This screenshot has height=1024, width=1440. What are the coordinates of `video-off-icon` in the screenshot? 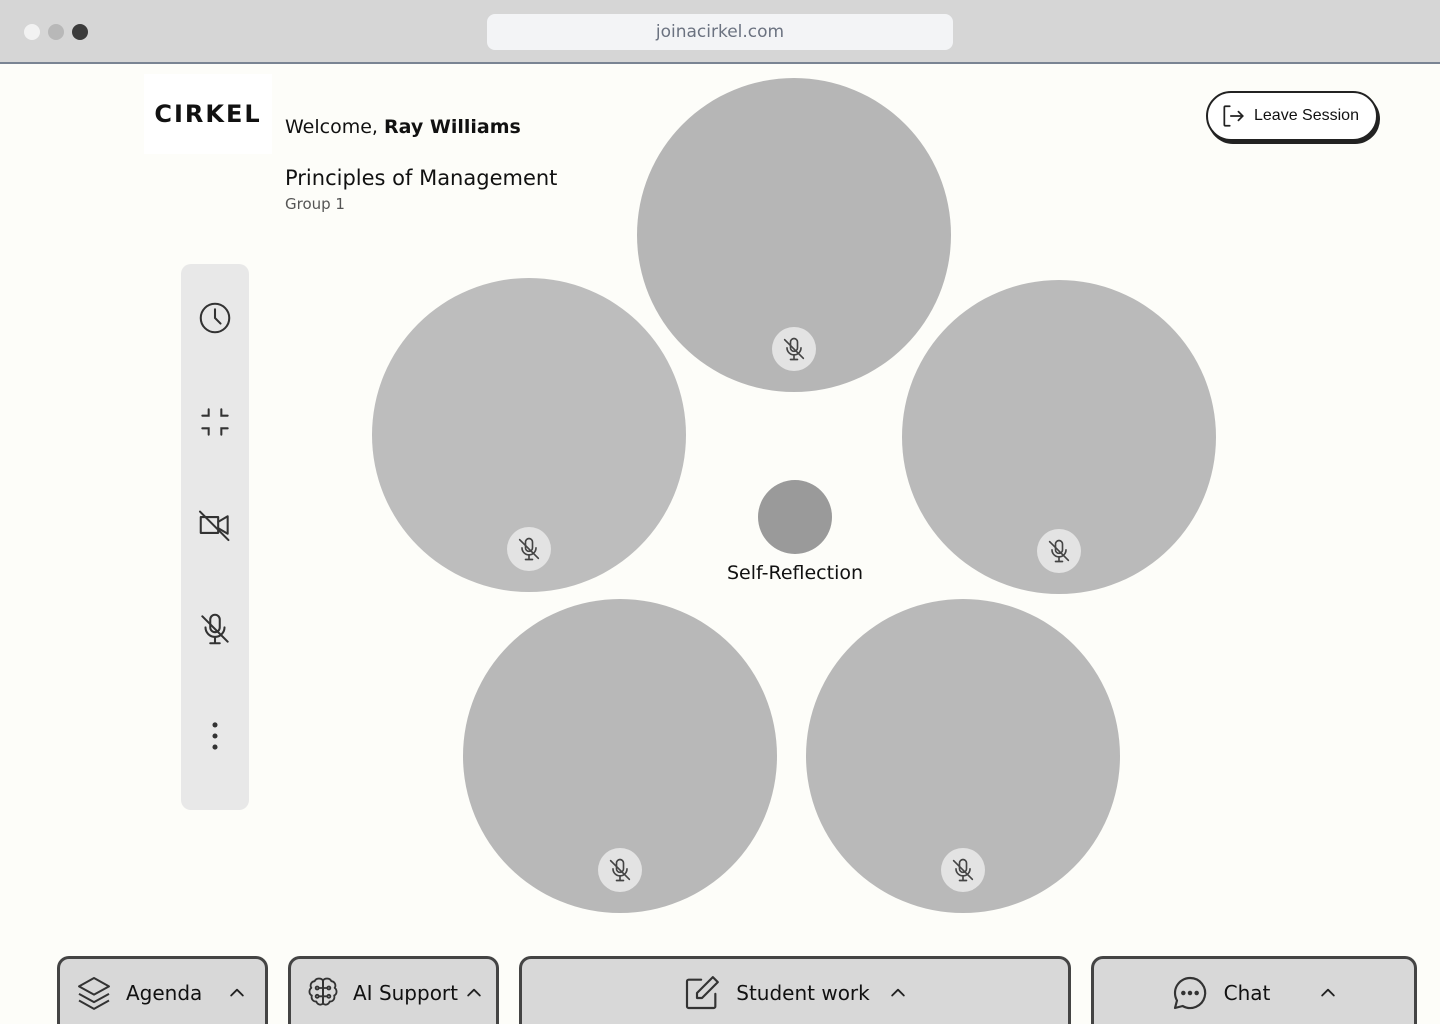 It's located at (214, 526).